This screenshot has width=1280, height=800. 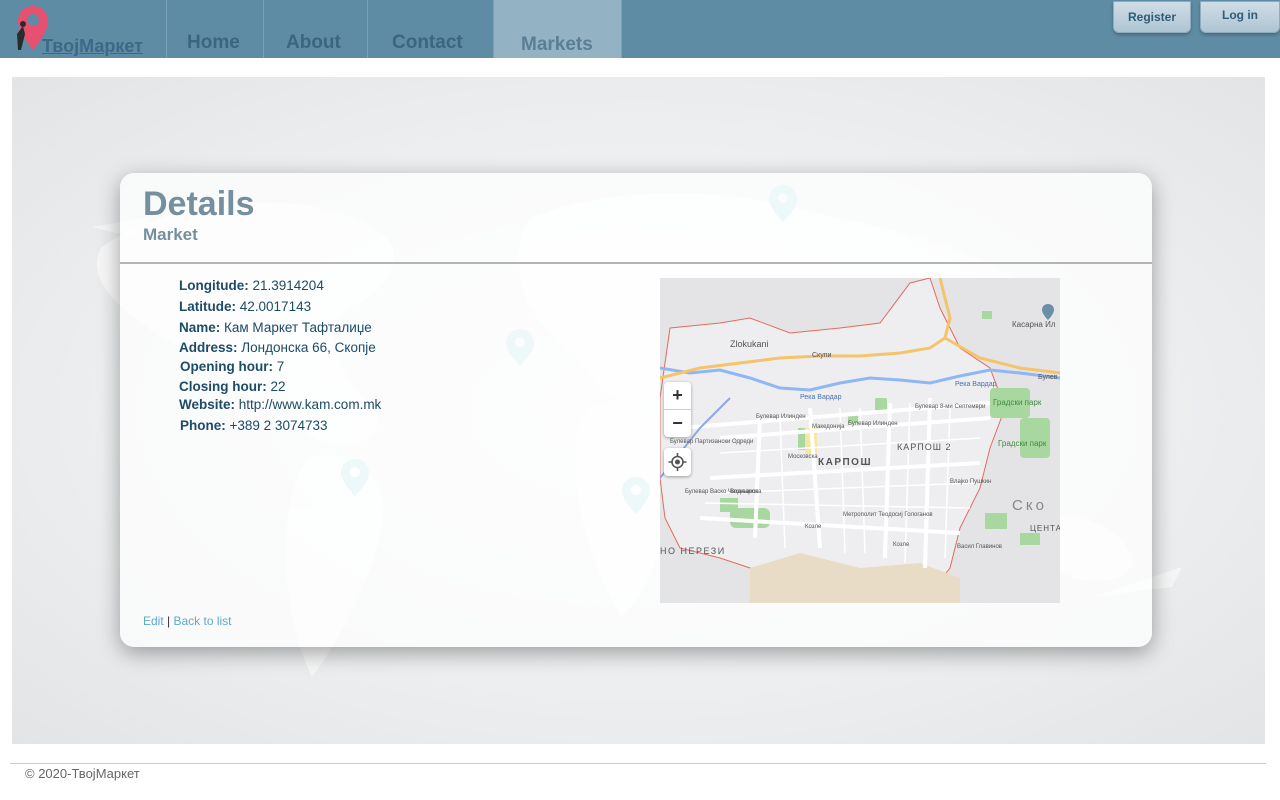 I want to click on detail-value: 22, so click(x=278, y=386).